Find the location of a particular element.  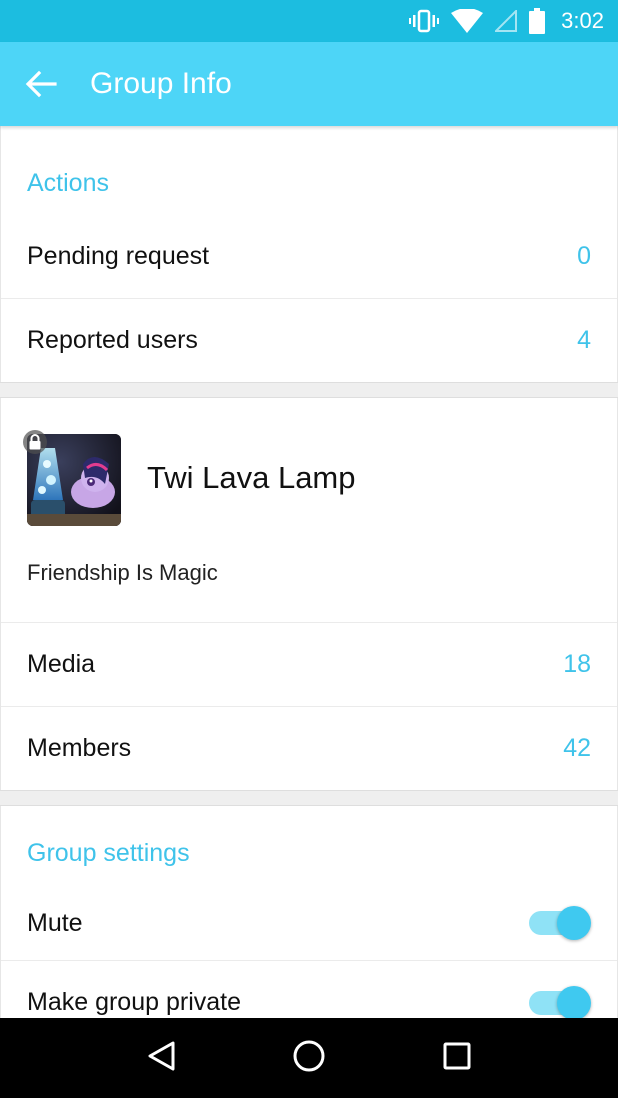

navigation-bar is located at coordinates (309, 1058).